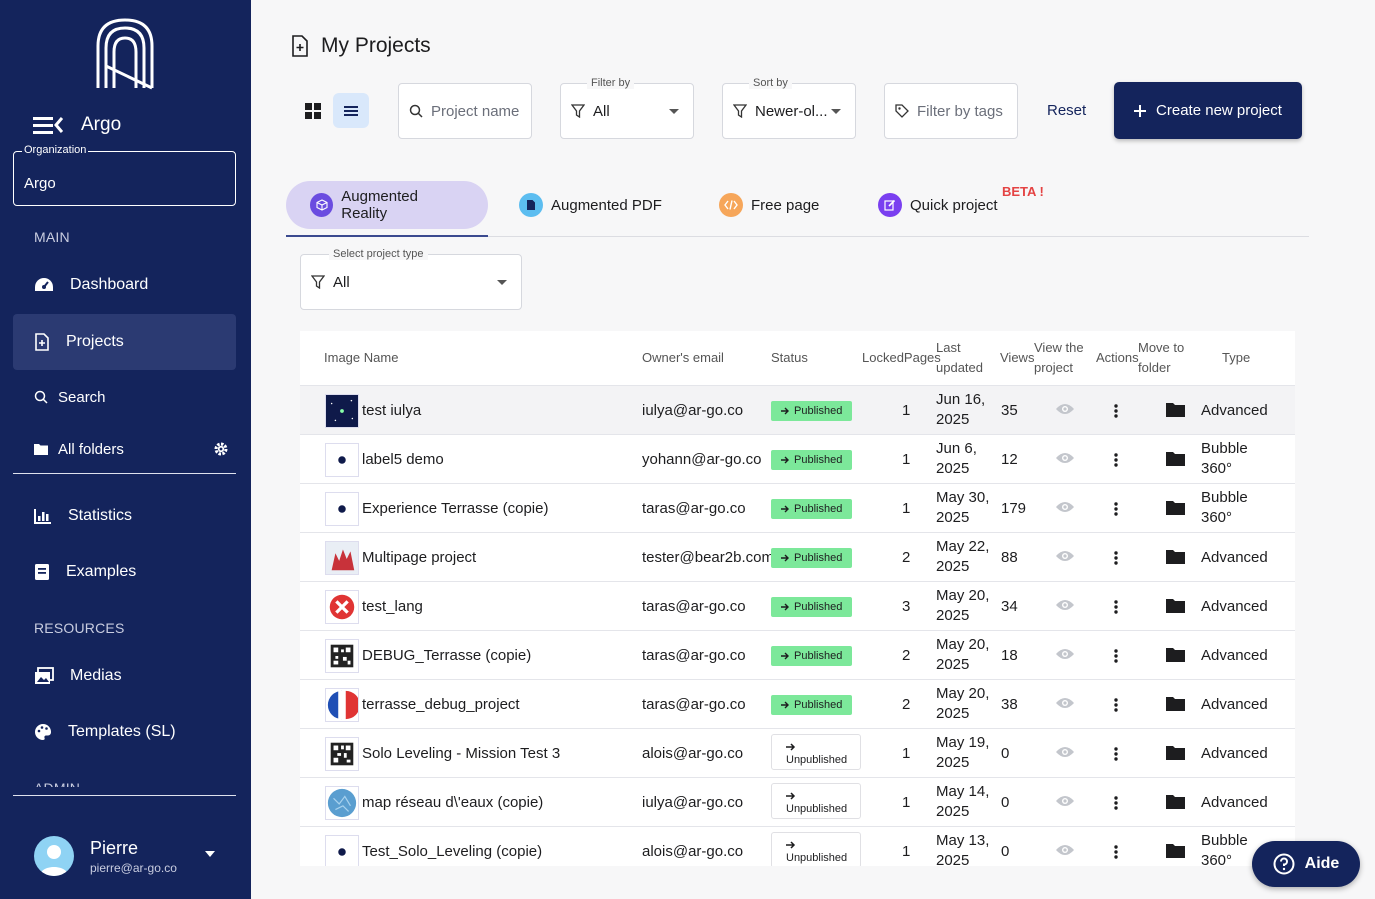 This screenshot has height=899, width=1375. Describe the element at coordinates (769, 205) in the screenshot. I see `tab-free-page: Free page` at that location.